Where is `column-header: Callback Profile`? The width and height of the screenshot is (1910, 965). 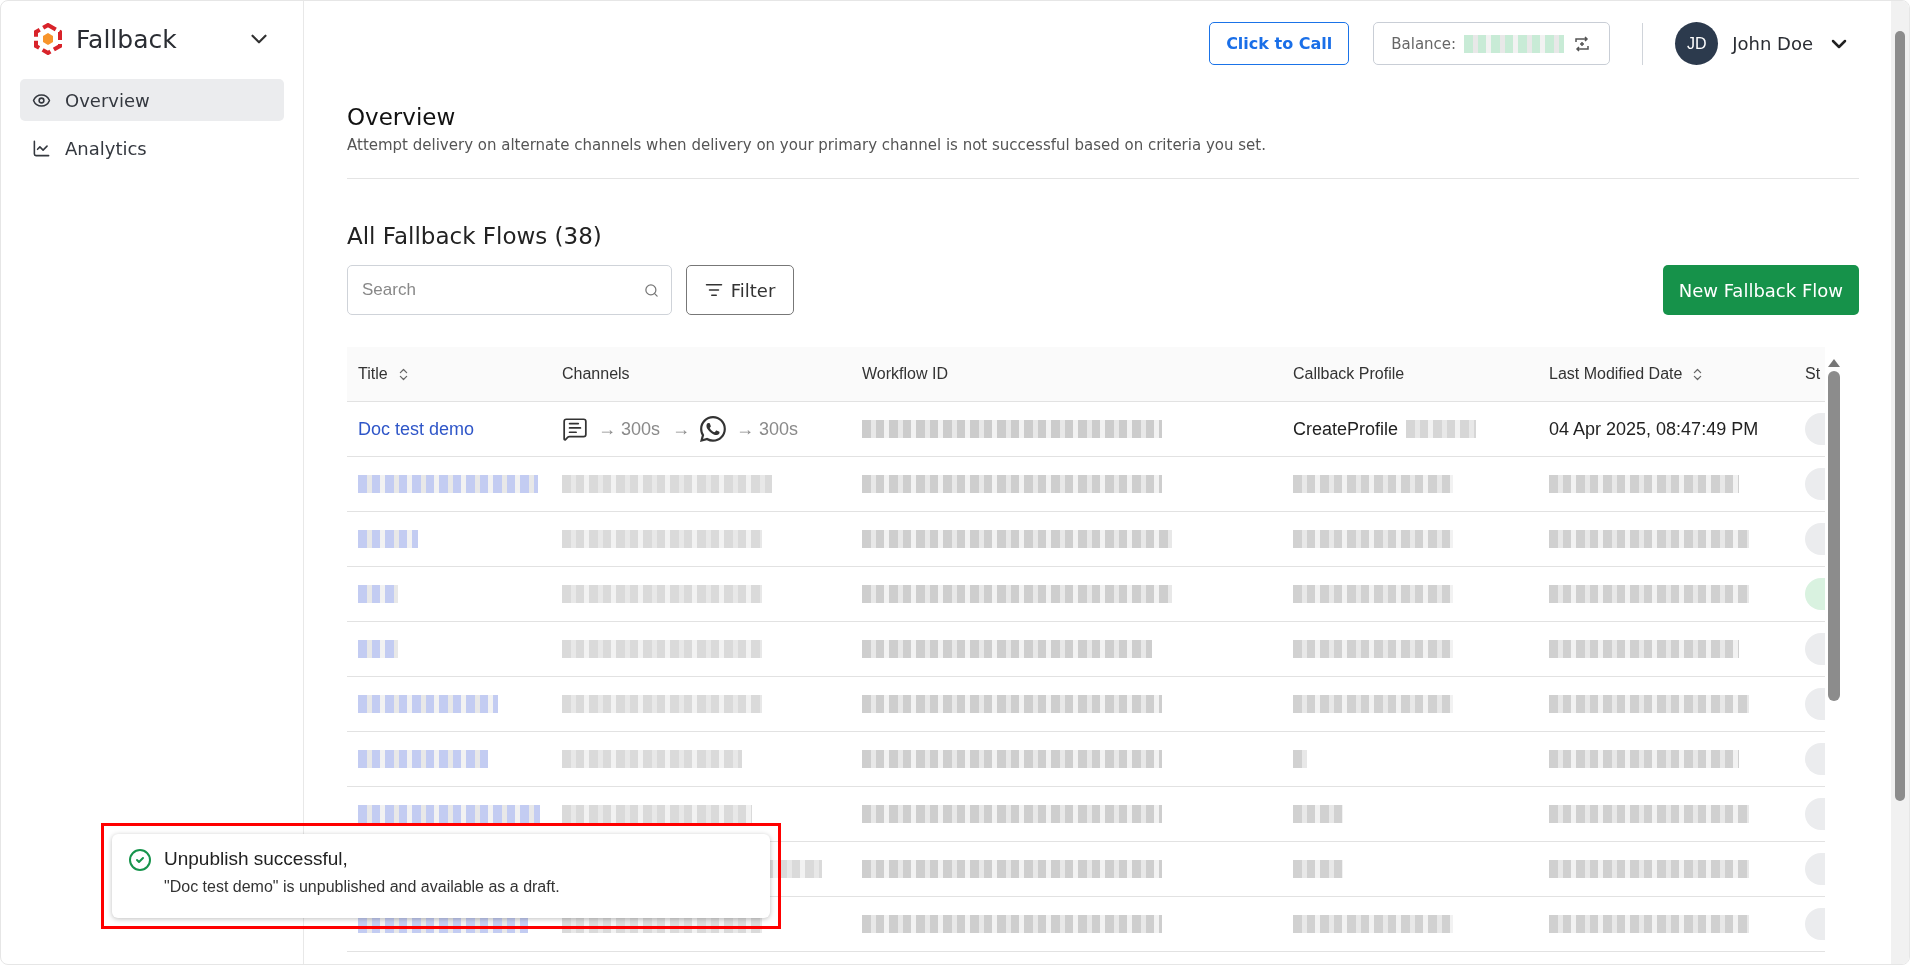
column-header: Callback Profile is located at coordinates (1349, 374).